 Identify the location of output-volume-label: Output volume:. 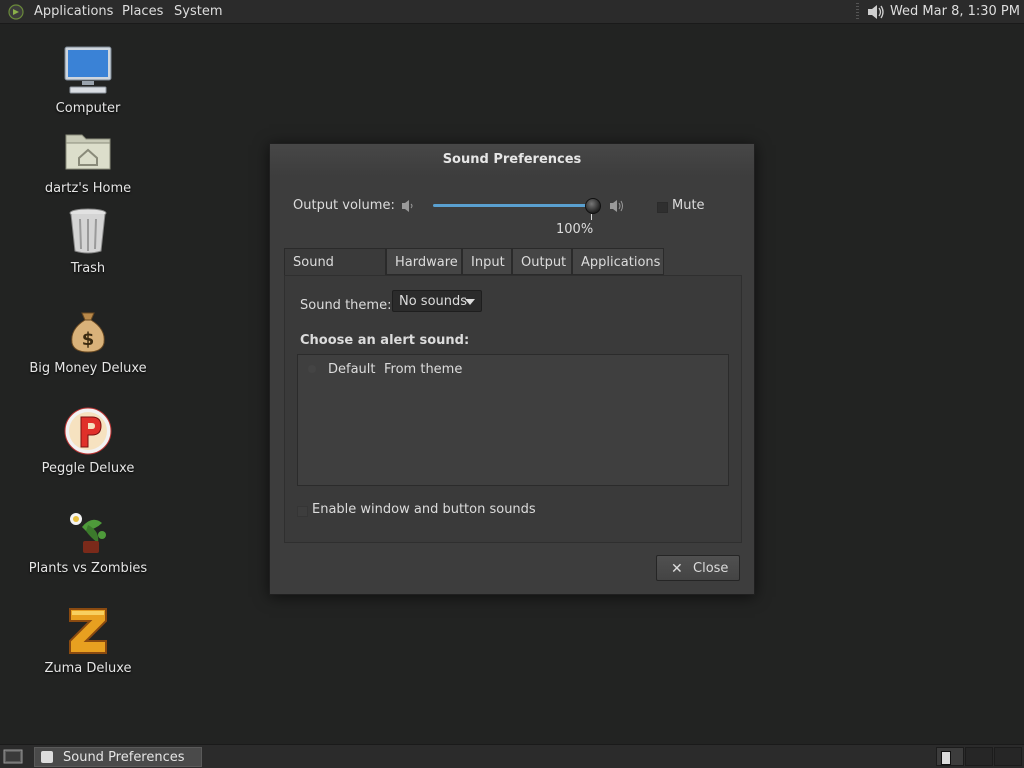
(344, 205).